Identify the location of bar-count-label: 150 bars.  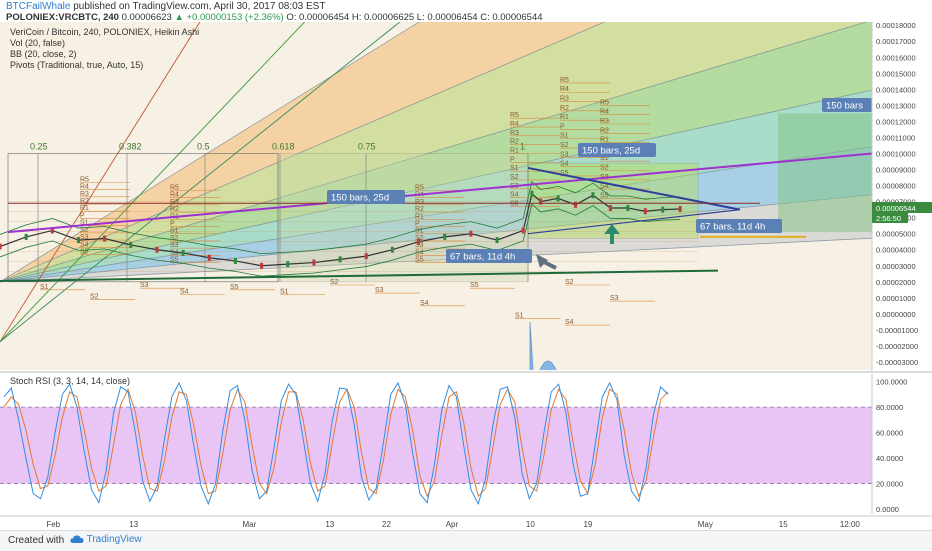
(844, 106).